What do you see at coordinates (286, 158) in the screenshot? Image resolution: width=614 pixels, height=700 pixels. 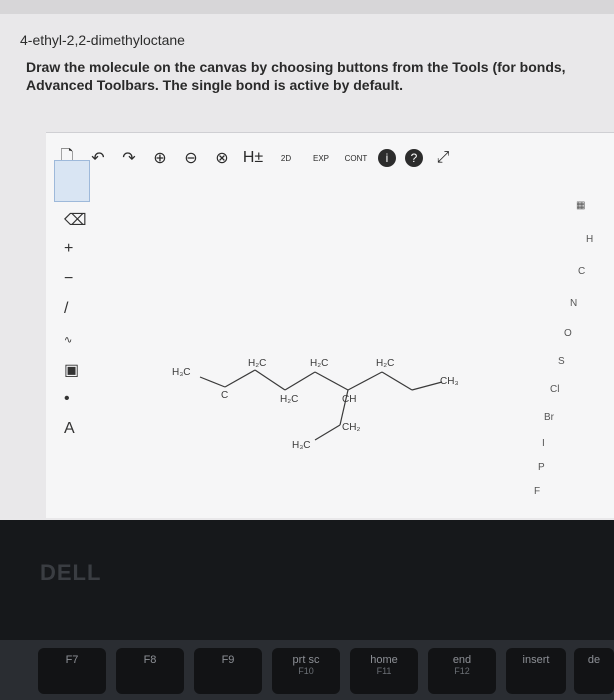 I see `2d-clean-icon: 2D` at bounding box center [286, 158].